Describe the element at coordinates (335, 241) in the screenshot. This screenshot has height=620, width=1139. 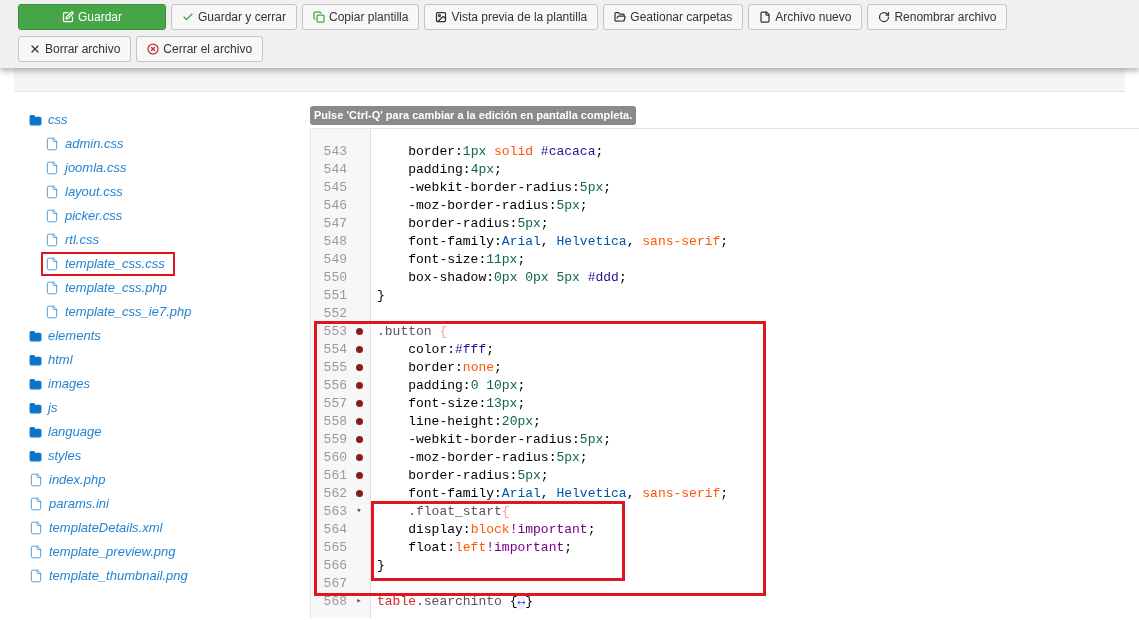
I see `line-number: 548` at that location.